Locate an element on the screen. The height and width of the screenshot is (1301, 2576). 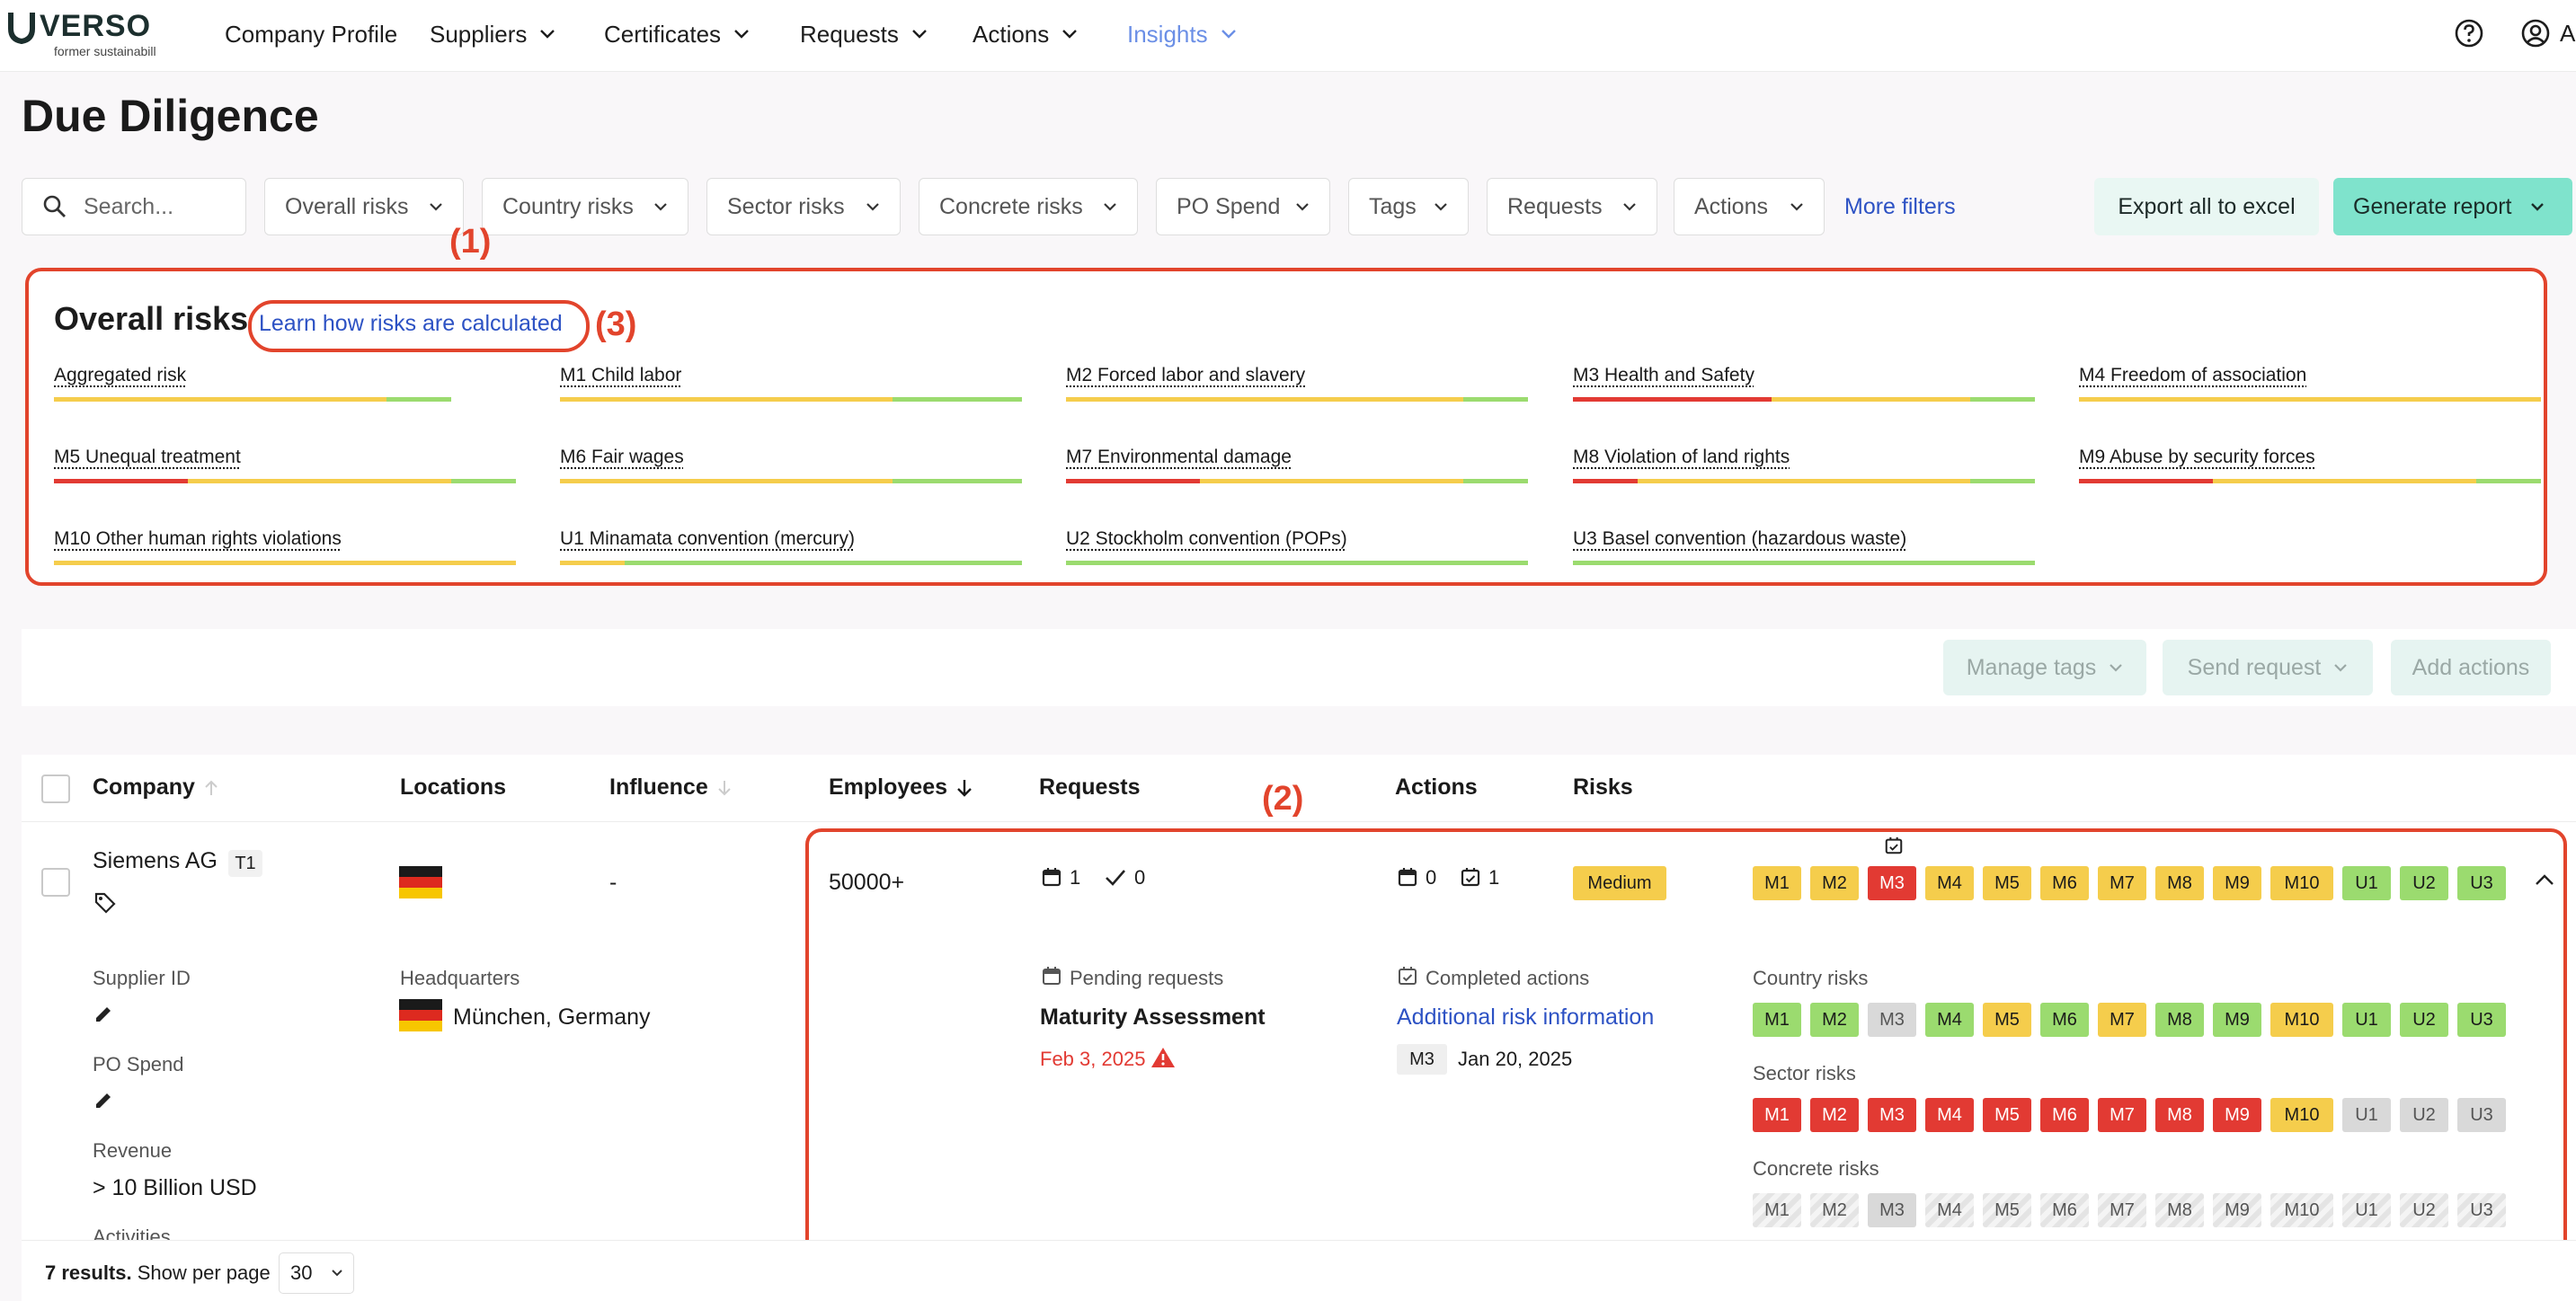
overall-risk-chip: M6 is located at coordinates (2064, 883).